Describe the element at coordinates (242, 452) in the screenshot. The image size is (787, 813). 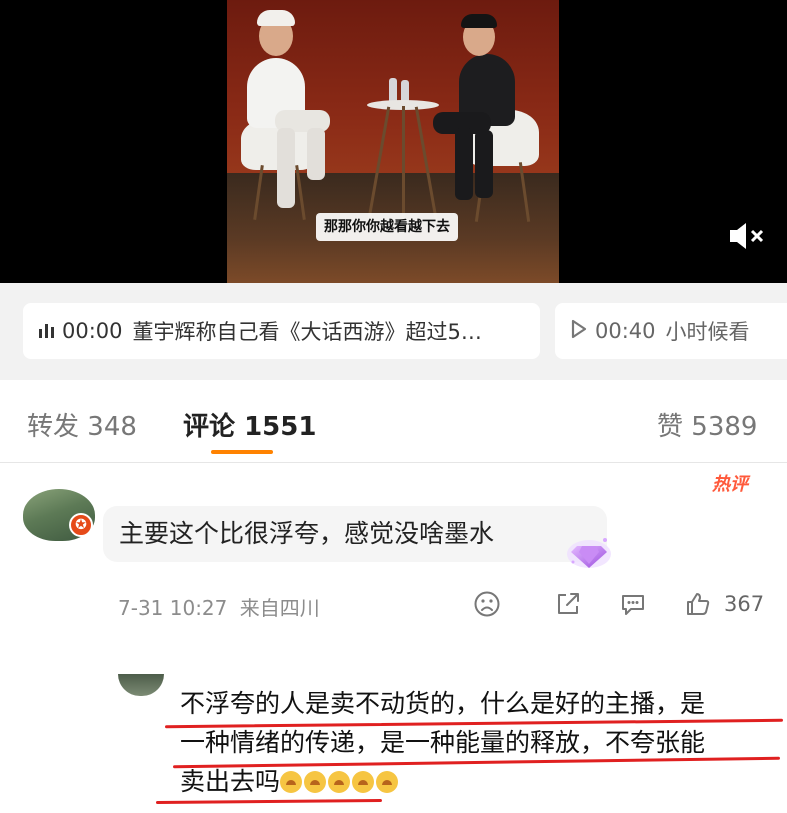
I see `active-tab-indicator` at that location.